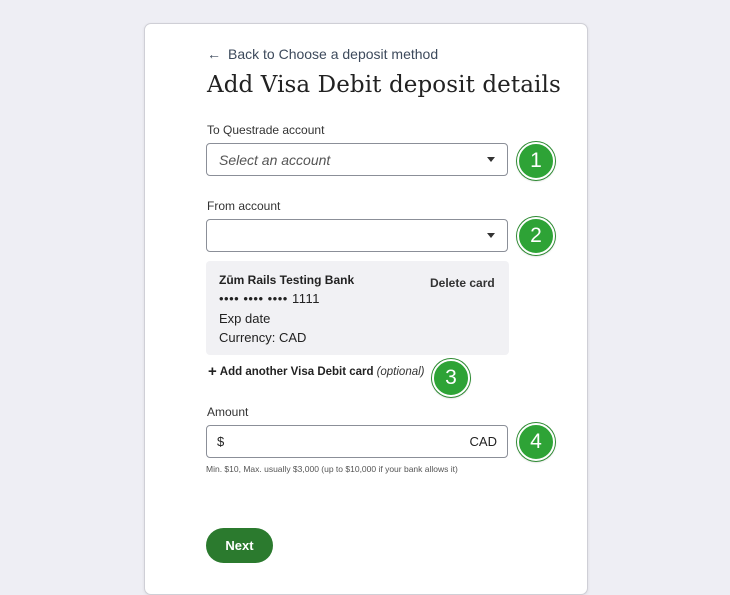 This screenshot has width=730, height=595. I want to click on back-link: ← Back to Choose a deposit method, so click(322, 54).